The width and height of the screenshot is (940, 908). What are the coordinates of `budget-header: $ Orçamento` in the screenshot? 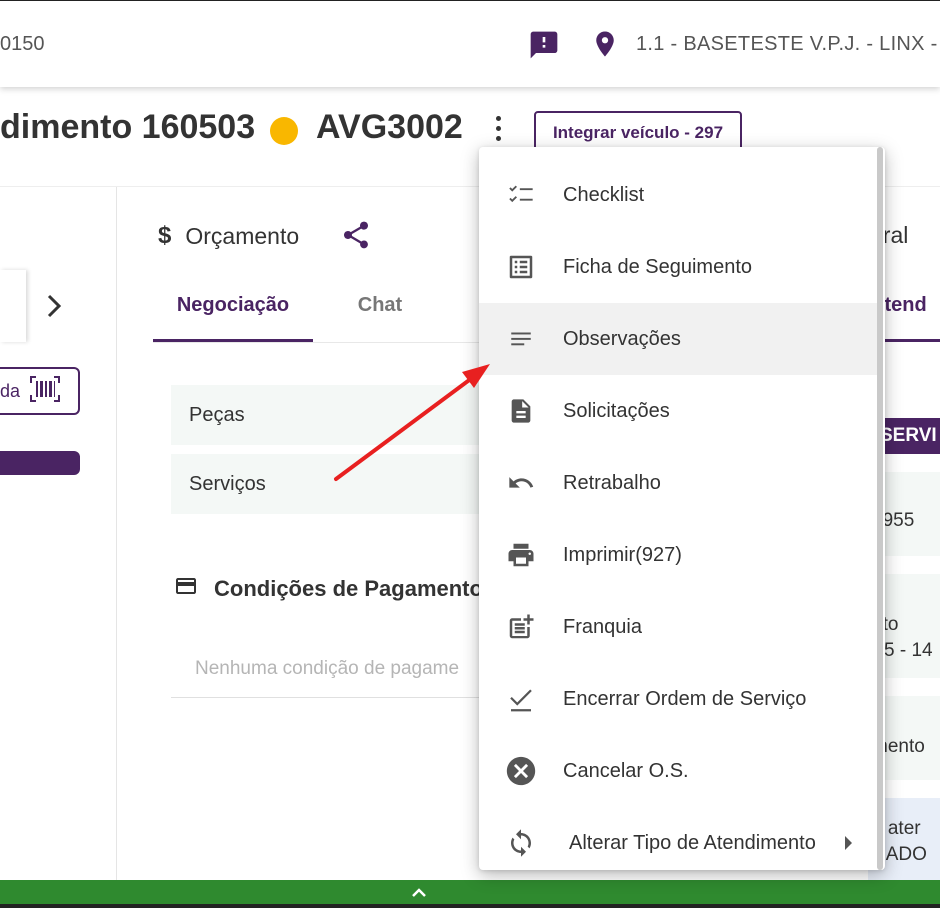 It's located at (228, 236).